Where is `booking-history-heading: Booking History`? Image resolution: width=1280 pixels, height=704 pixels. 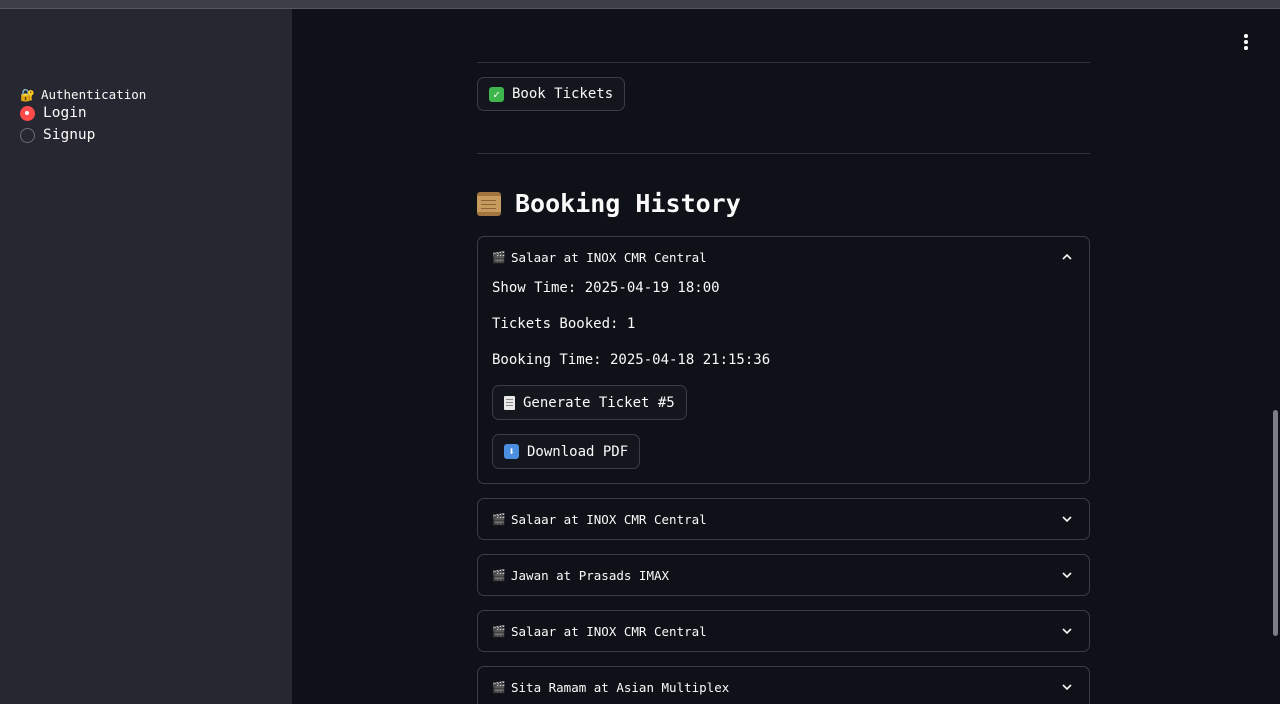
booking-history-heading: Booking History is located at coordinates (609, 203).